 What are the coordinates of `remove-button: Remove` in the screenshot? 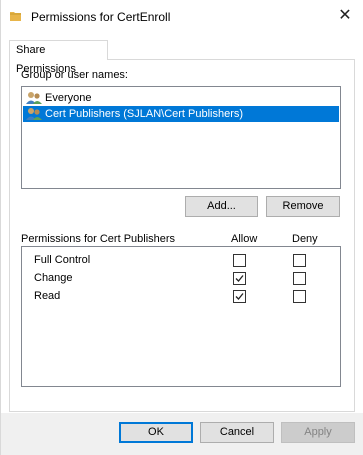 It's located at (303, 206).